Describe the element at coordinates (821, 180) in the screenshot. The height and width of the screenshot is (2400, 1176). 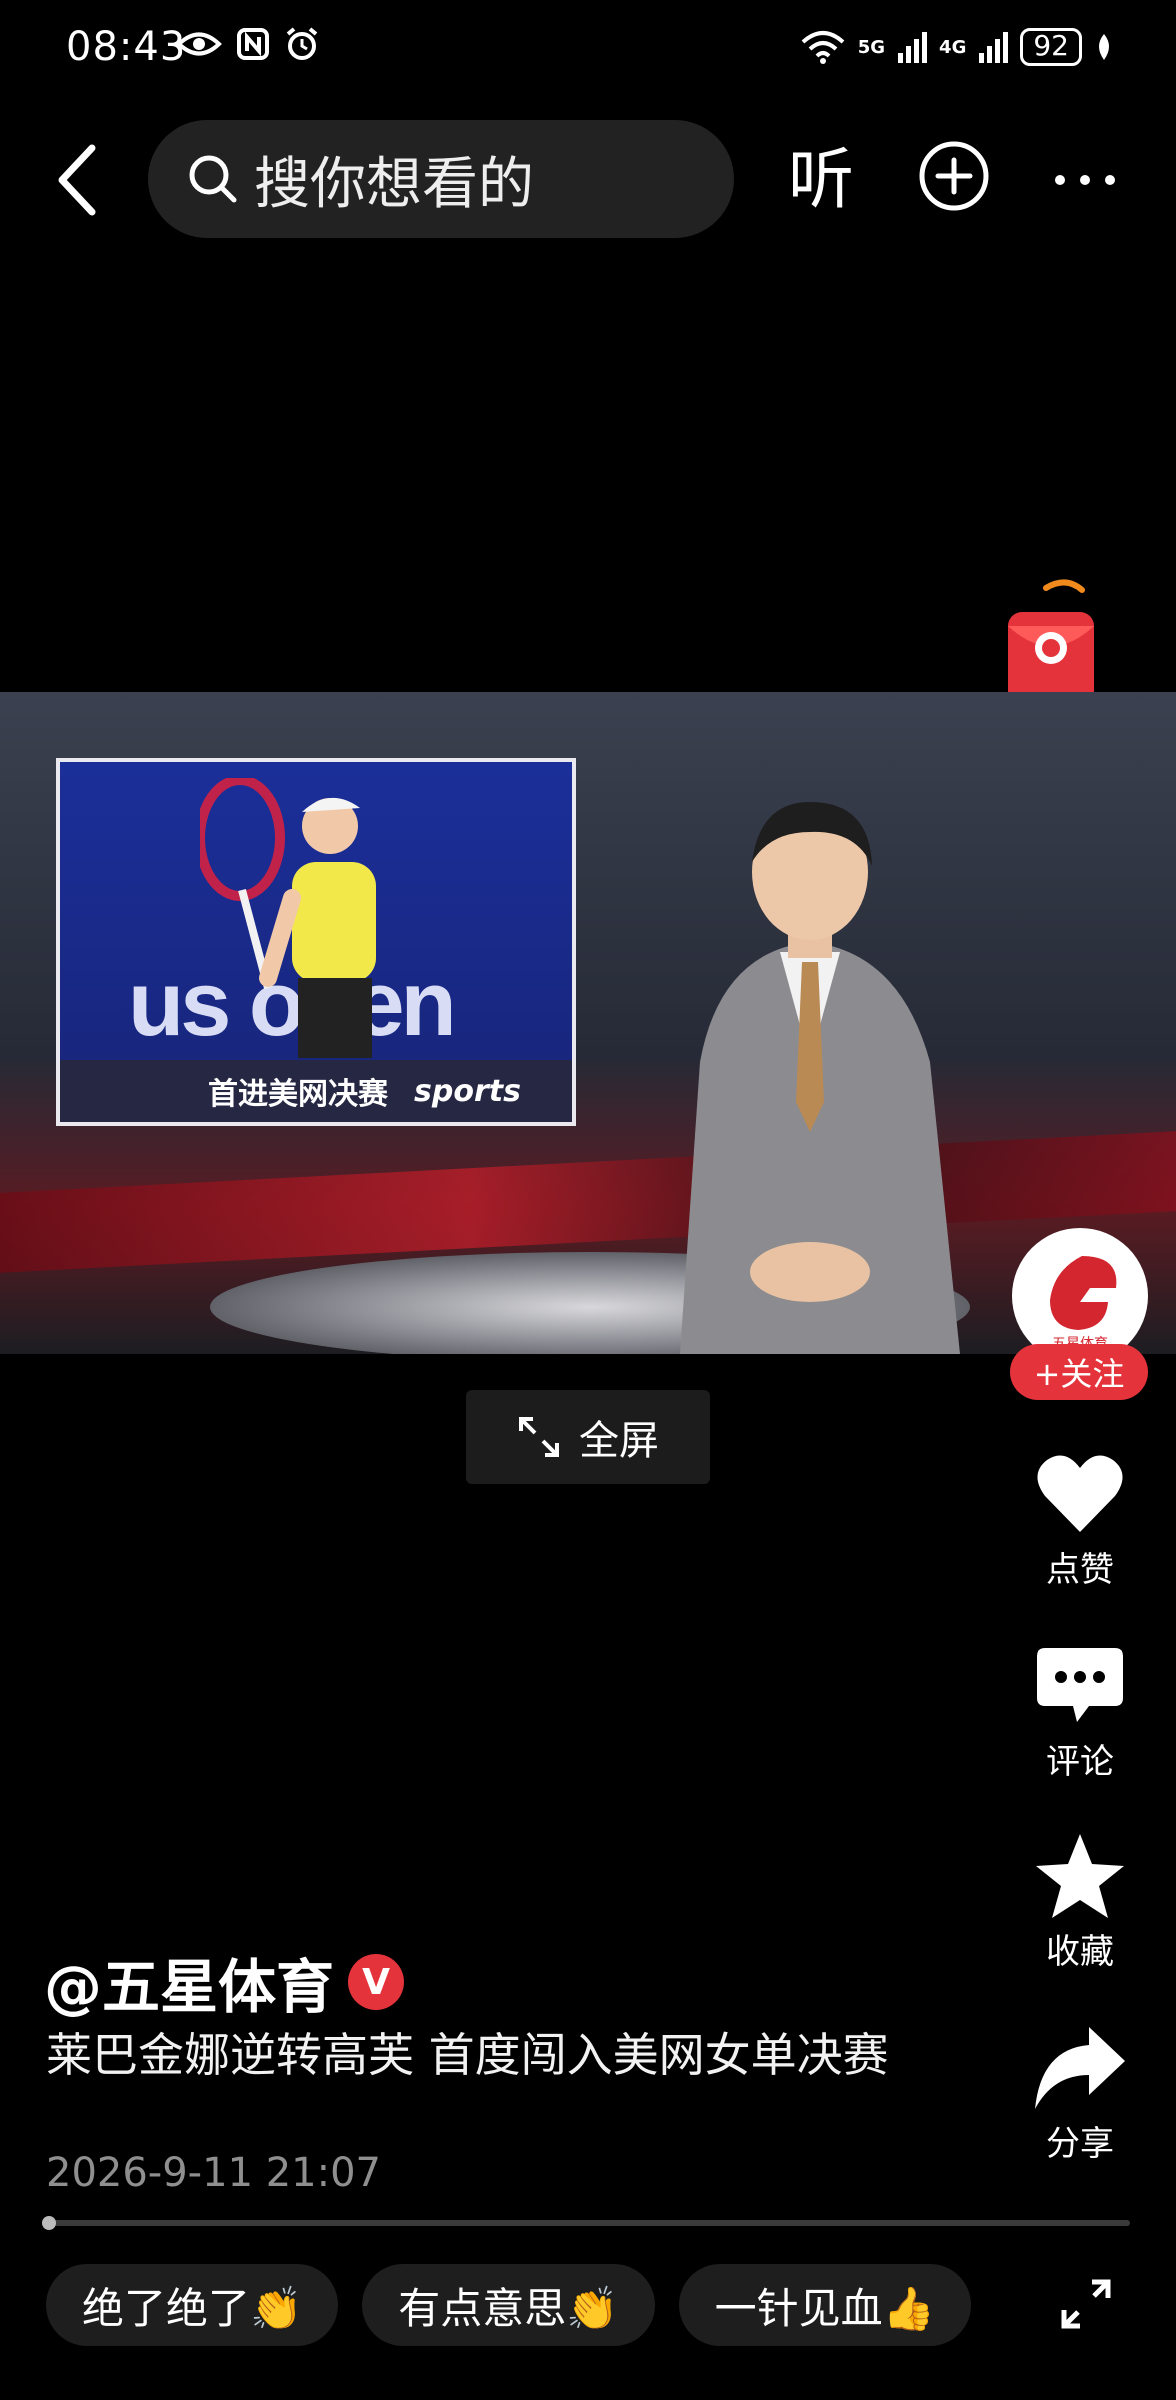
I see `listen-button: 听` at that location.